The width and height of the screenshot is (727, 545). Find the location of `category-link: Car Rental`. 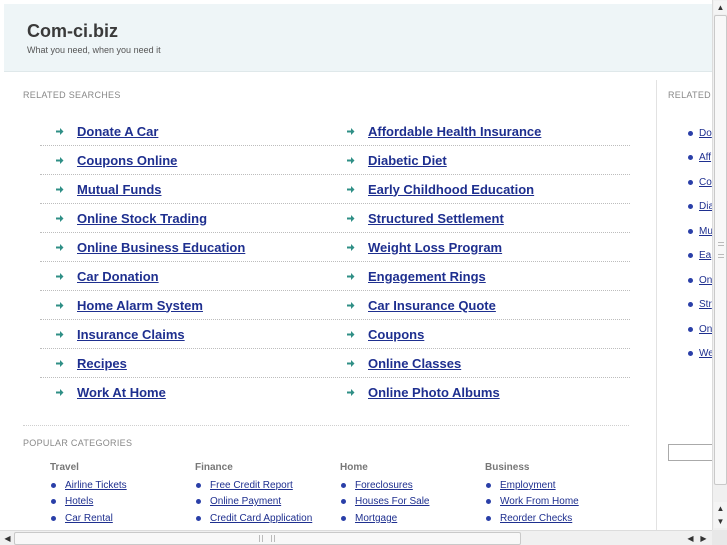

category-link: Car Rental is located at coordinates (89, 518).